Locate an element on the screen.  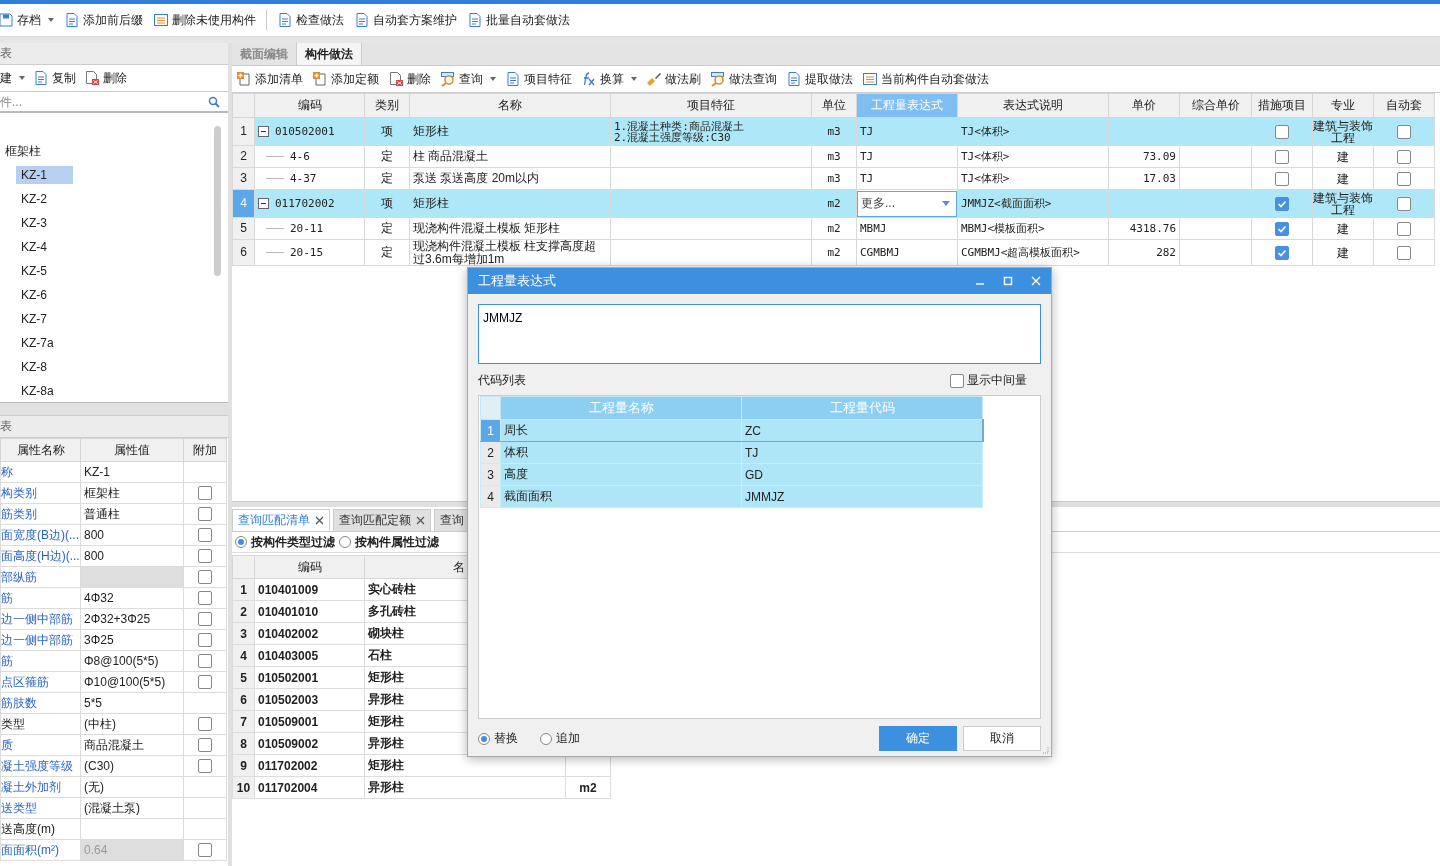
table-cell: 周长 is located at coordinates (621, 430).